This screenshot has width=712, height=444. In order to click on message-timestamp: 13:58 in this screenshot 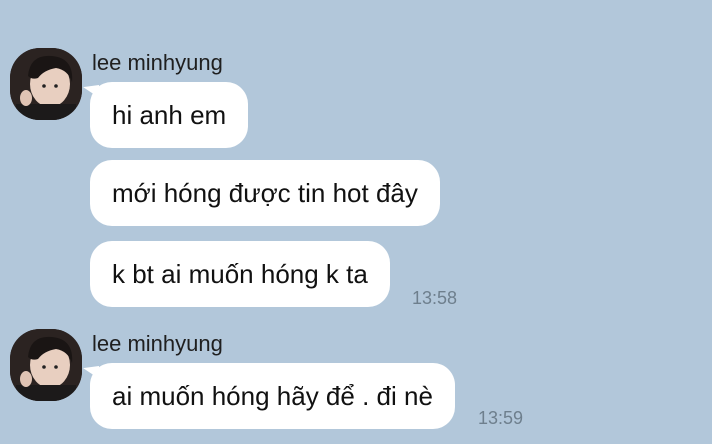, I will do `click(435, 298)`.